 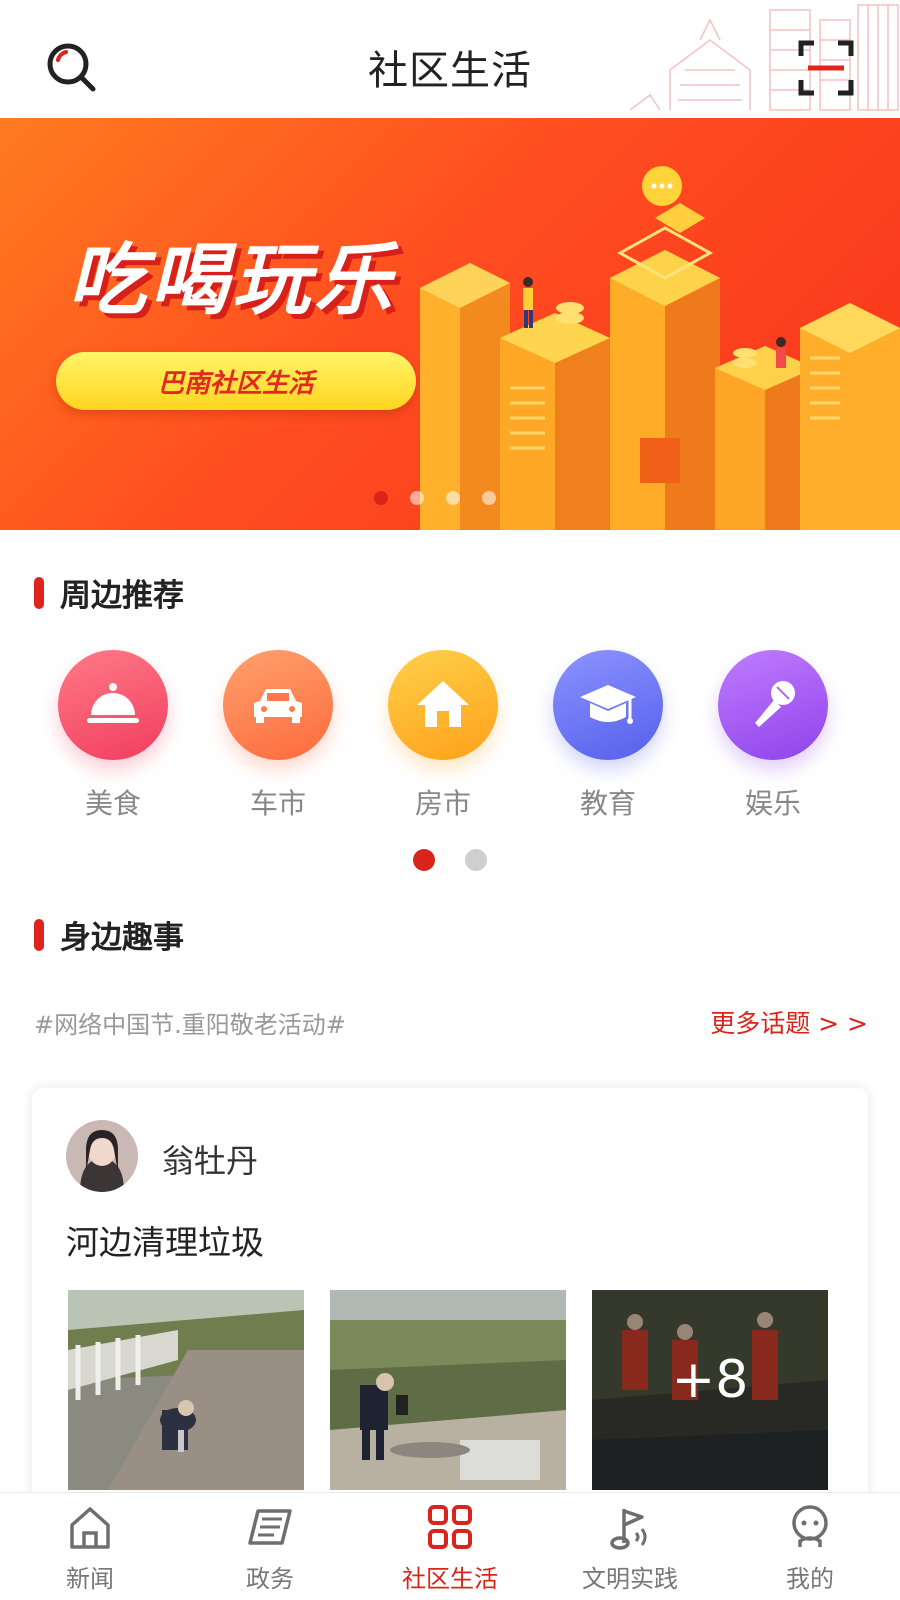 I want to click on tab-civilization-practice: 文明实践, so click(x=630, y=1546).